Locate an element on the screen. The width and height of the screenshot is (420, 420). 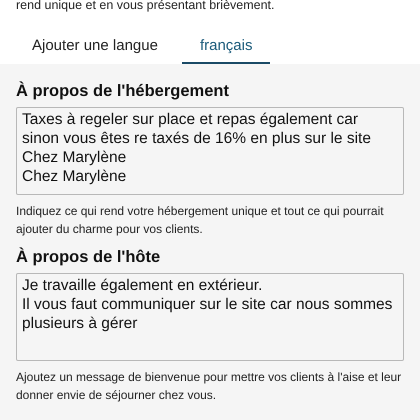
intro-text: rend unique et en vous présentant brièvement. is located at coordinates (146, 6).